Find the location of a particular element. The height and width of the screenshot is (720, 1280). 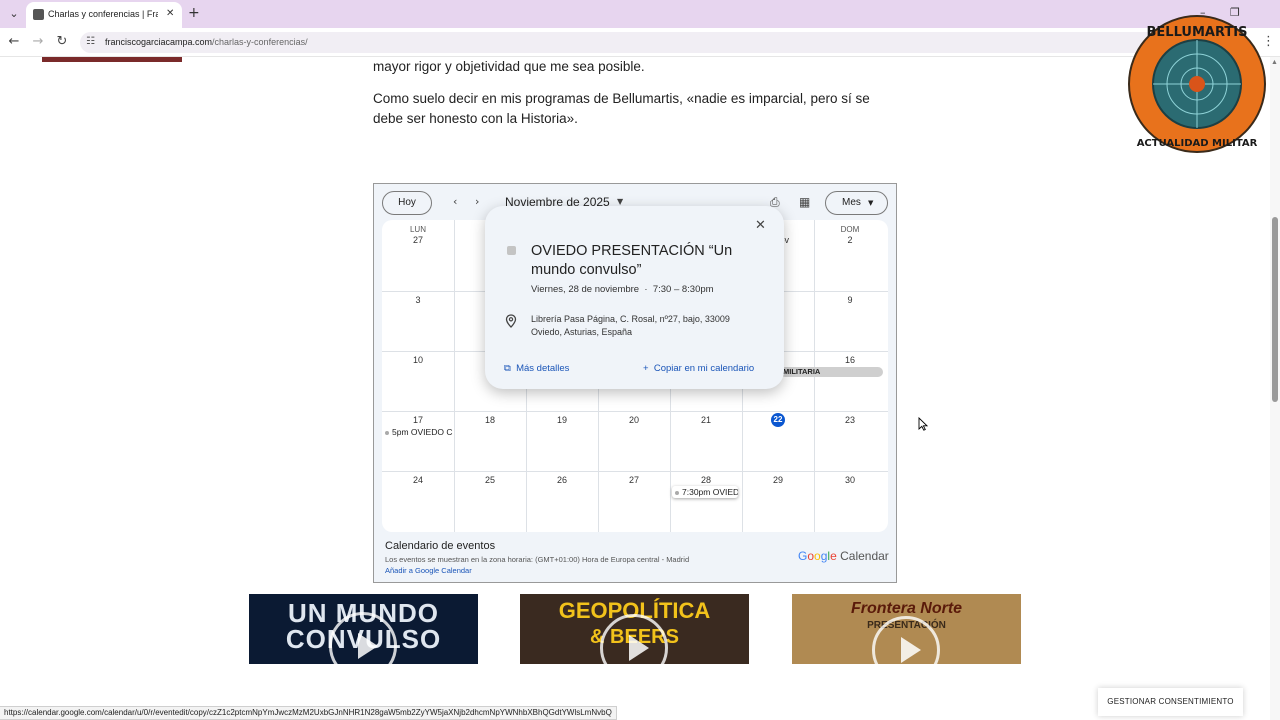

view-select-label: Mes is located at coordinates (851, 202).